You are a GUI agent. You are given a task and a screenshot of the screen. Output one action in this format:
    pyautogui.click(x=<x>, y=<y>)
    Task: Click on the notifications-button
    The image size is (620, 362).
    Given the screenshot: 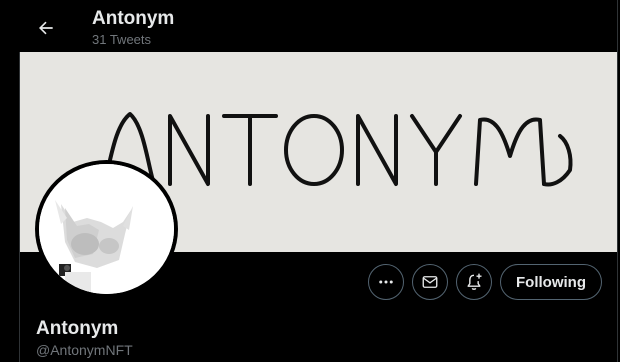 What is the action you would take?
    pyautogui.click(x=474, y=282)
    